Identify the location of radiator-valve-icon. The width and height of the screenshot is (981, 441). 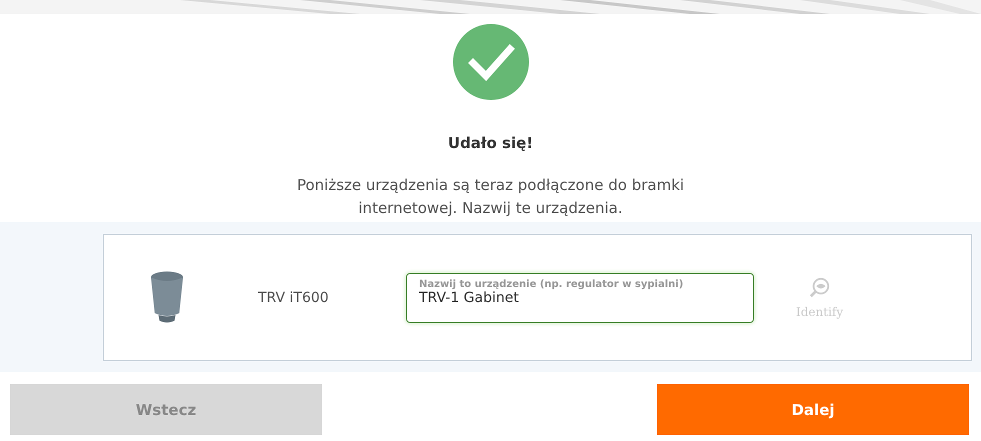
(167, 297).